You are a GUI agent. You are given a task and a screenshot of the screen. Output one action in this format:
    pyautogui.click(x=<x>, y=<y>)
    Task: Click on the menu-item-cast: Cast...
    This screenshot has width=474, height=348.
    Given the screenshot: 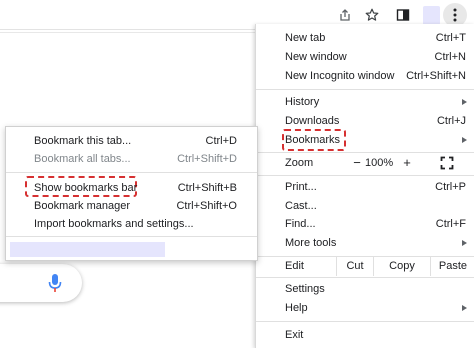 What is the action you would take?
    pyautogui.click(x=365, y=206)
    